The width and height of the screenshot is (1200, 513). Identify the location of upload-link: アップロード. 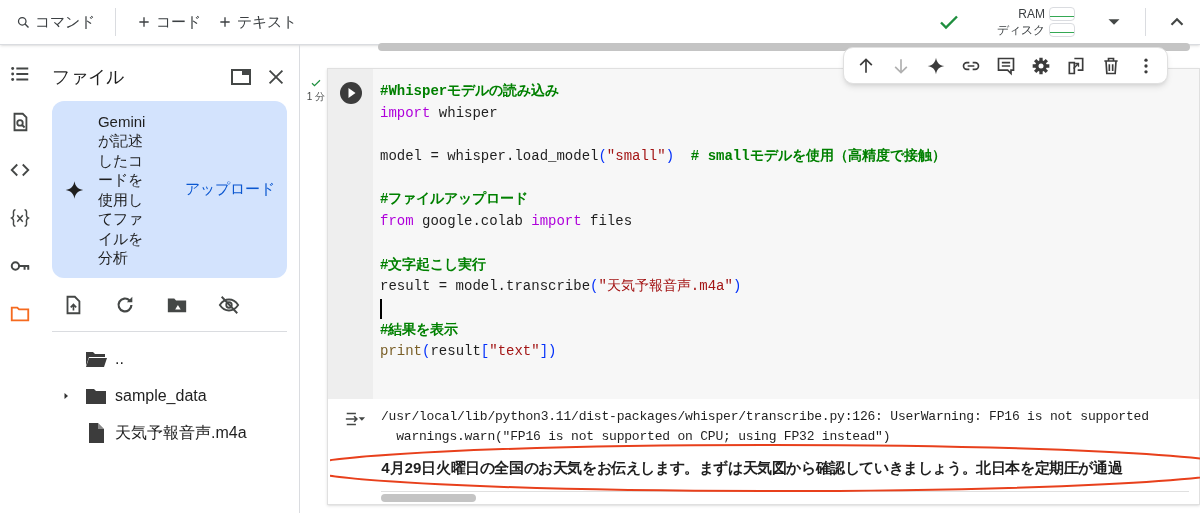
(230, 189).